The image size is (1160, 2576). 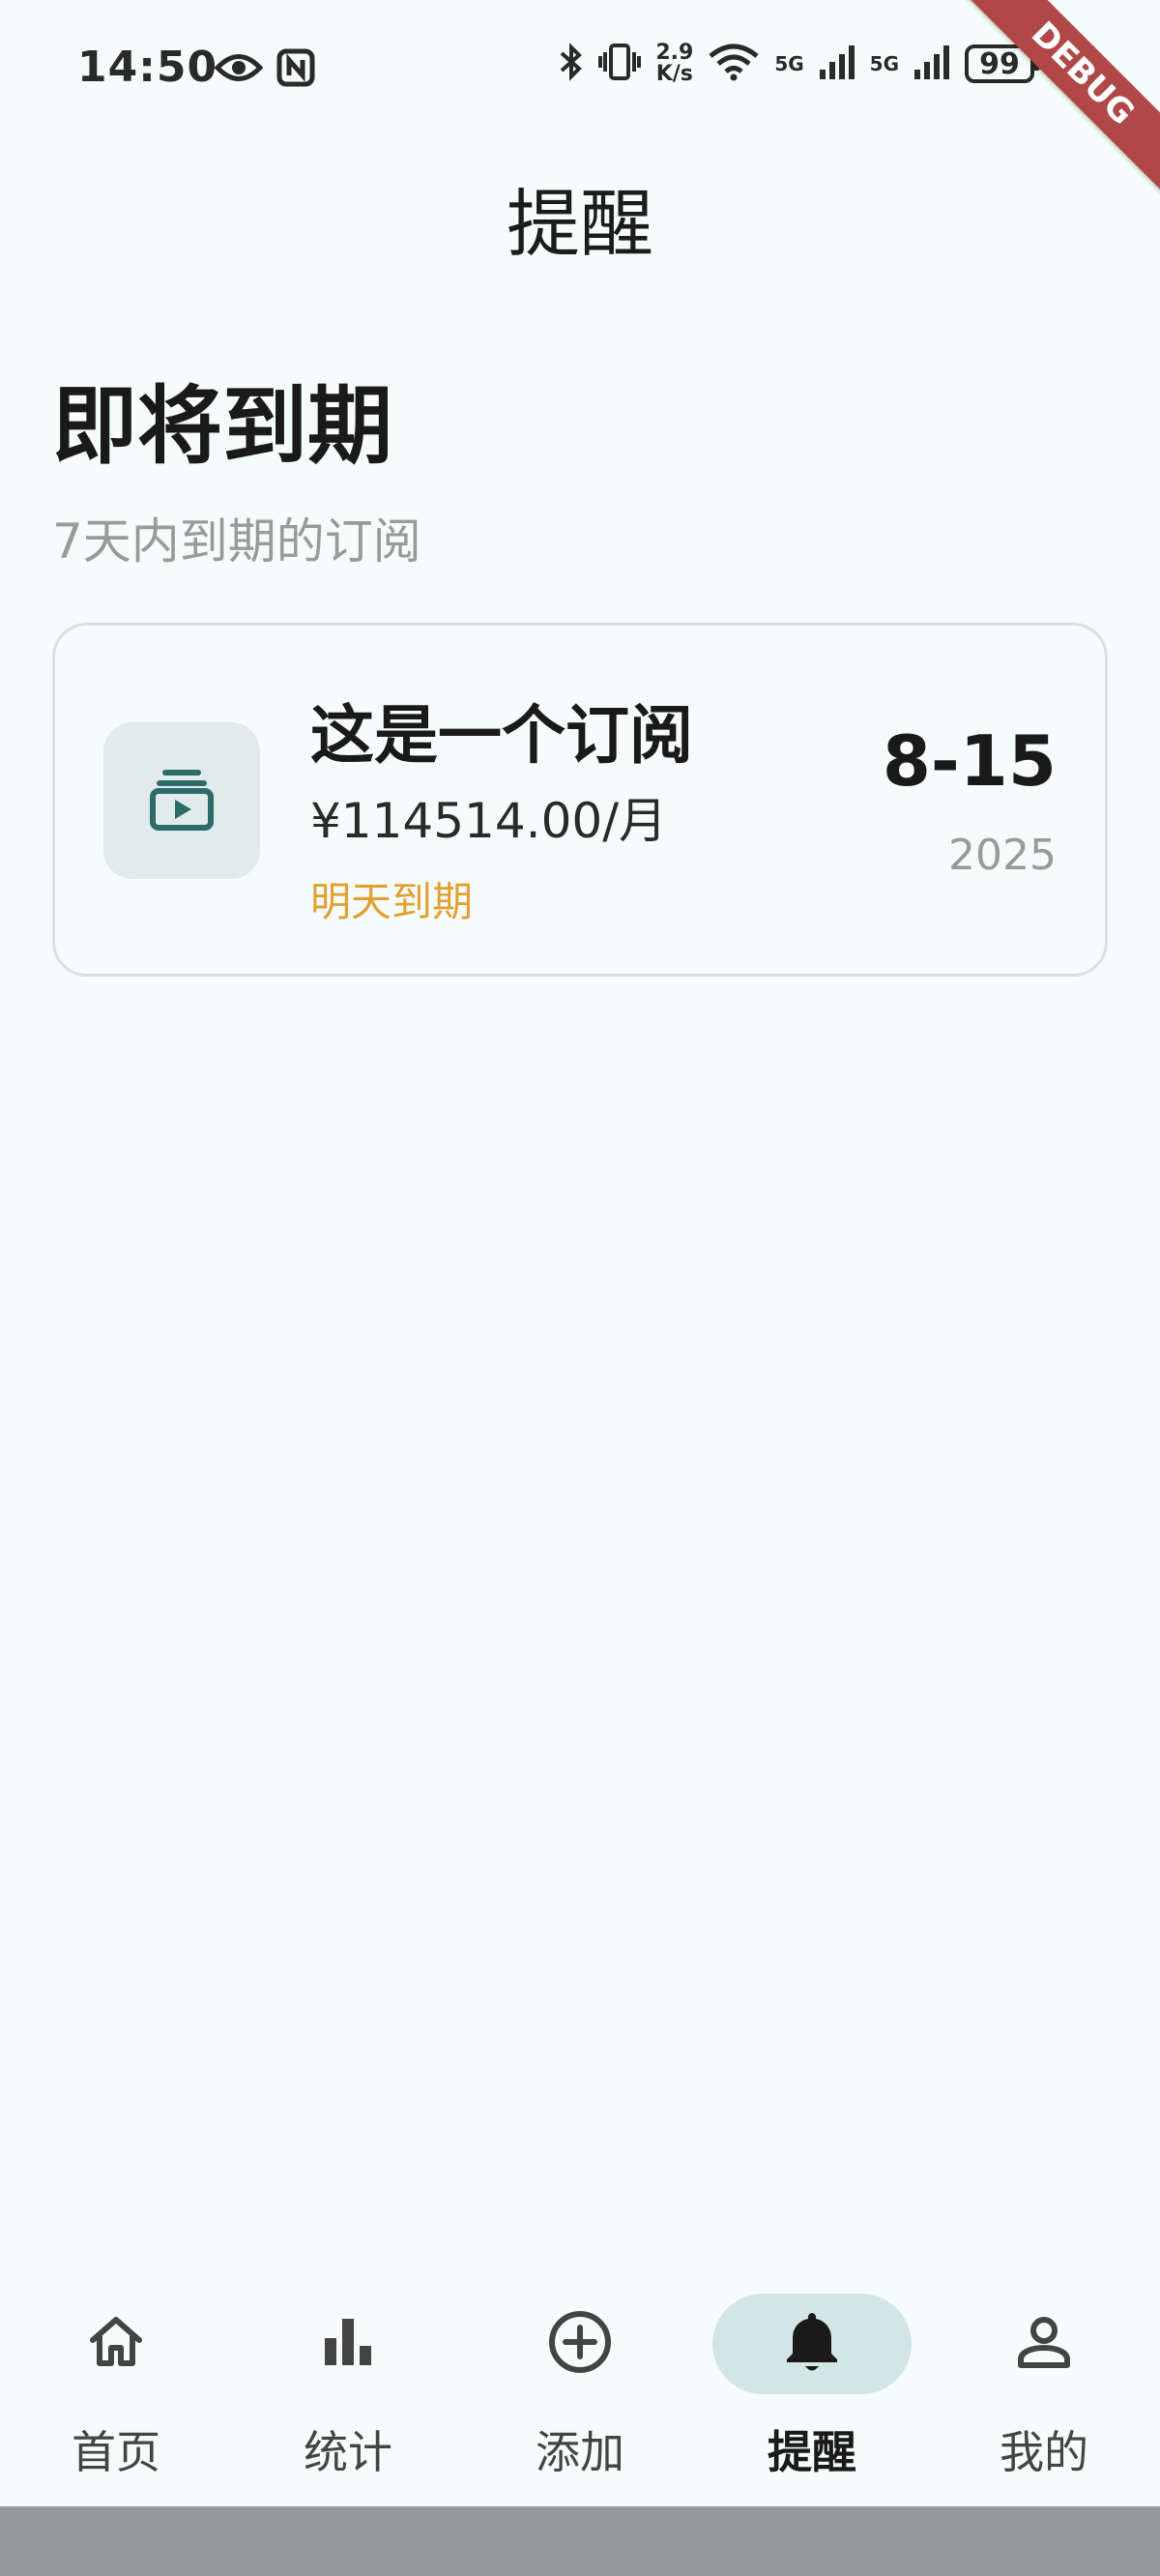 What do you see at coordinates (348, 2452) in the screenshot?
I see `nav-label-stats: 统计` at bounding box center [348, 2452].